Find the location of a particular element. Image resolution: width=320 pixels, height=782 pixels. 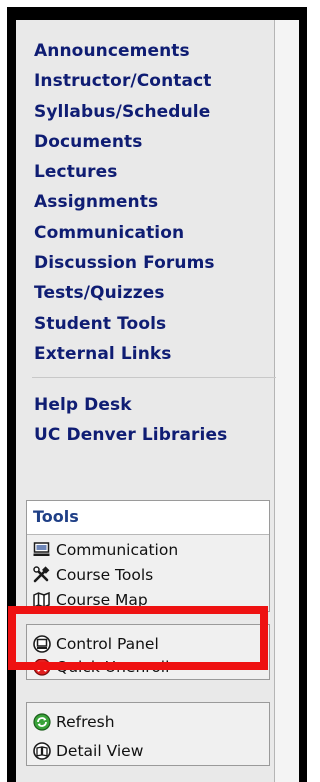

tool-item-label: Quick Unenroll is located at coordinates (113, 667).